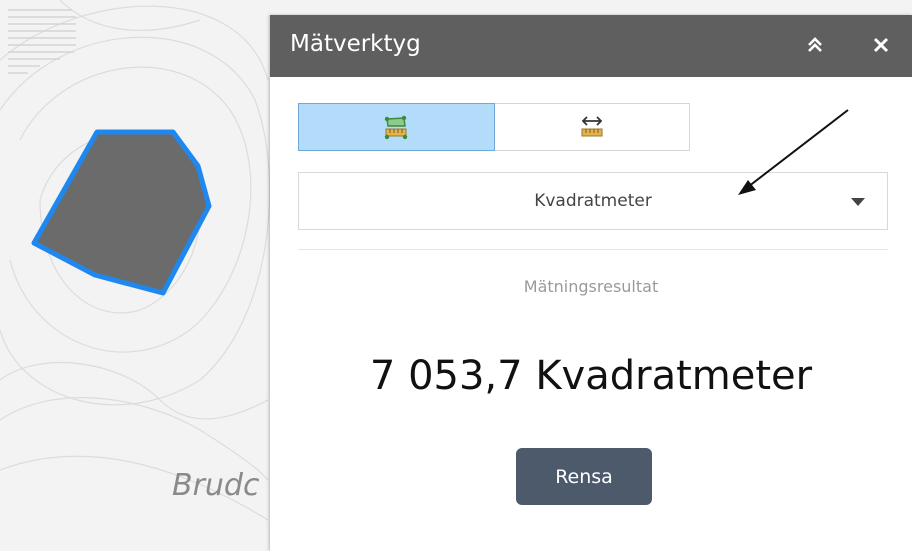 The image size is (912, 551). Describe the element at coordinates (355, 44) in the screenshot. I see `panel-title: Mätverktyg` at that location.